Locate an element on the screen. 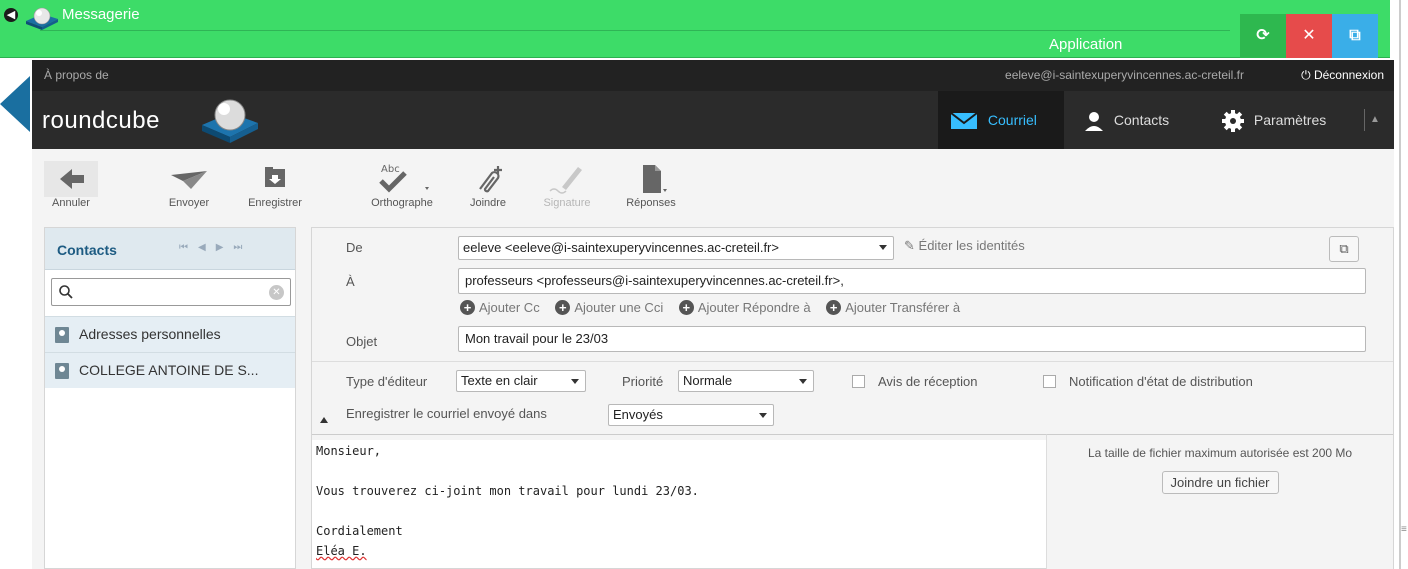  body-line: Cordialement is located at coordinates (359, 531).